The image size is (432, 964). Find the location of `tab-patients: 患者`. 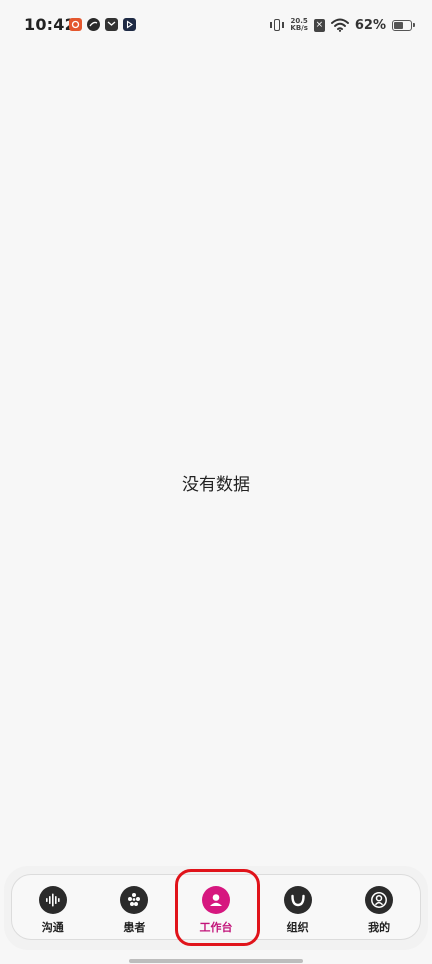

tab-patients: 患者 is located at coordinates (135, 907).